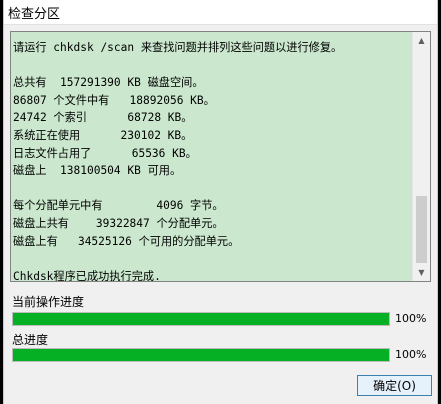  Describe the element at coordinates (220, 12) in the screenshot. I see `title-bar: 检查分区` at that location.